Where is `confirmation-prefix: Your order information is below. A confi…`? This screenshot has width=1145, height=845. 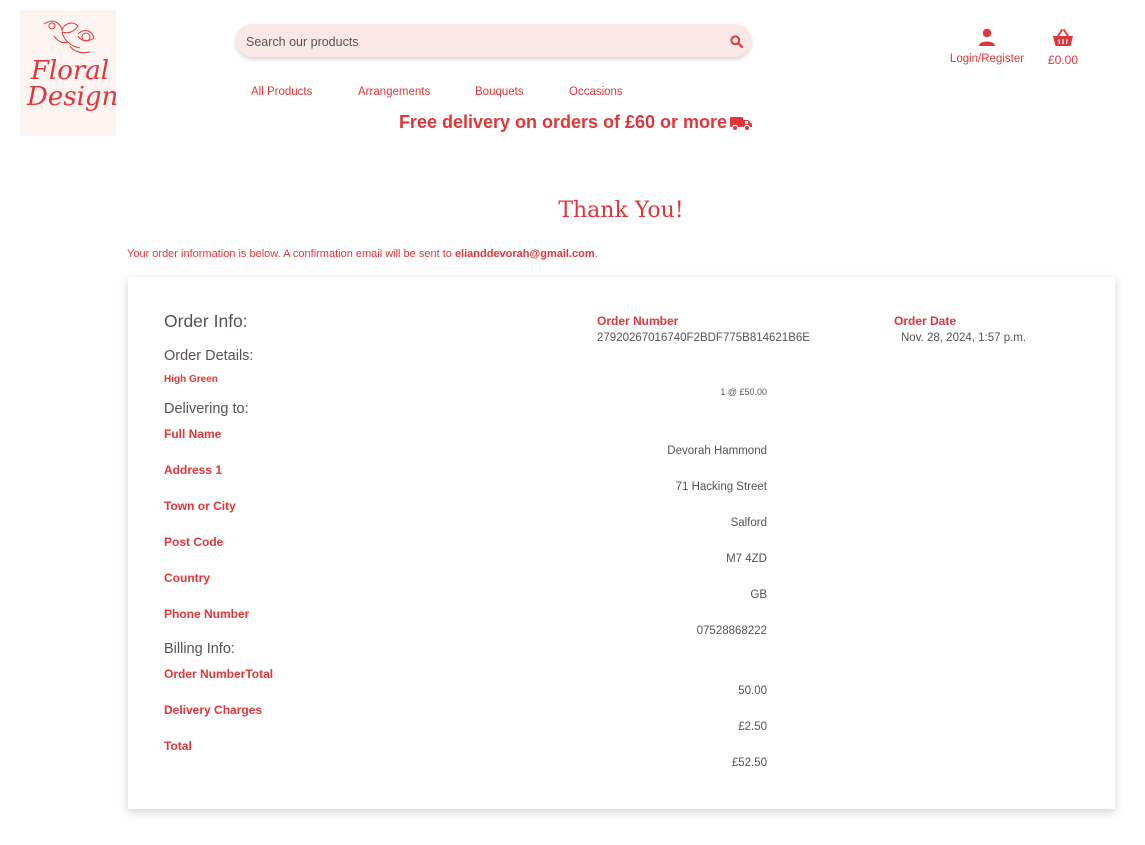
confirmation-prefix: Your order information is below. A confi… is located at coordinates (291, 254).